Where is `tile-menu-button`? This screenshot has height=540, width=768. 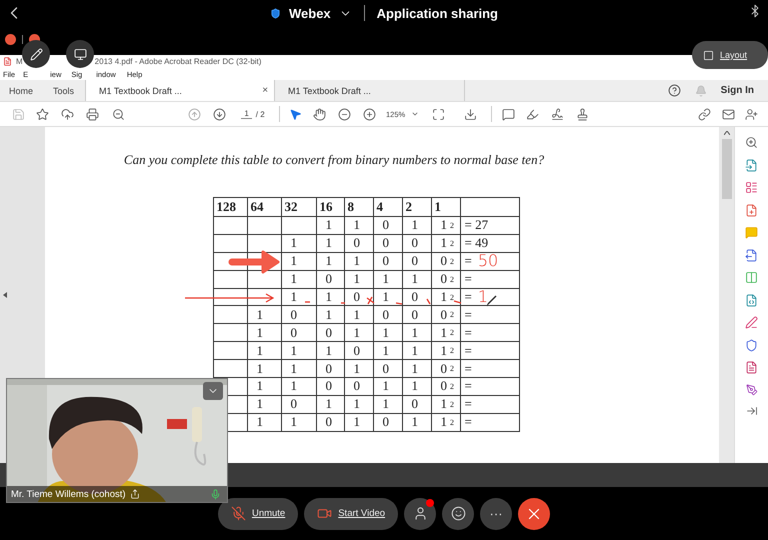 tile-menu-button is located at coordinates (213, 391).